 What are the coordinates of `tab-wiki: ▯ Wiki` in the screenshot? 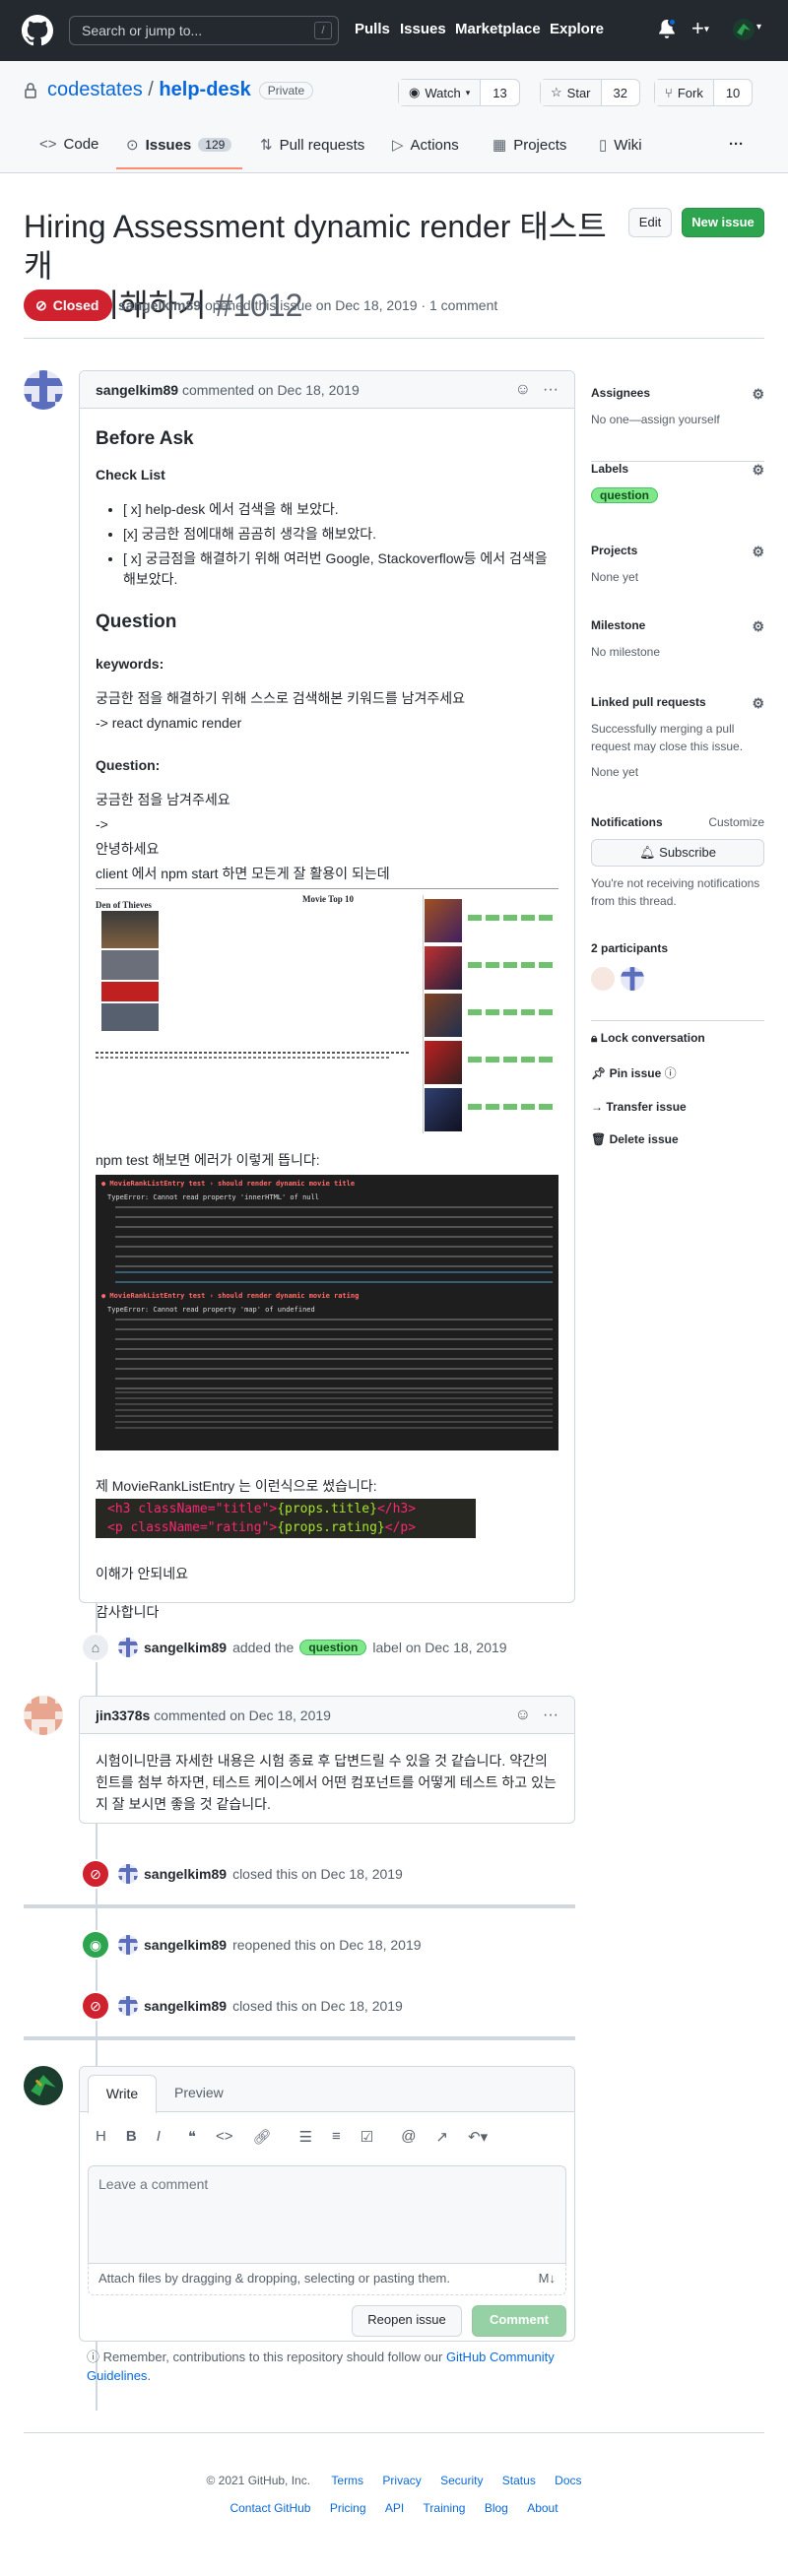 It's located at (620, 145).